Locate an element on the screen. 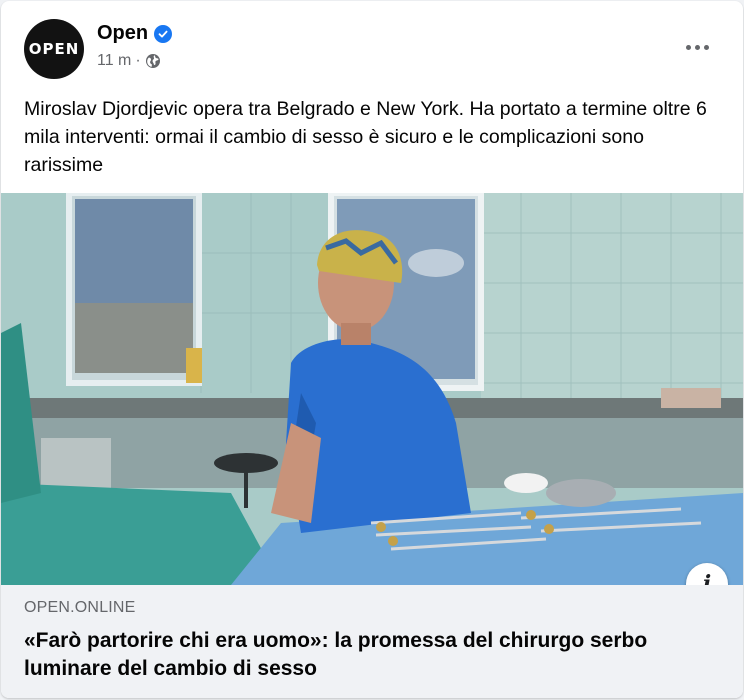 The image size is (744, 700). page-avatar: OPEN is located at coordinates (54, 49).